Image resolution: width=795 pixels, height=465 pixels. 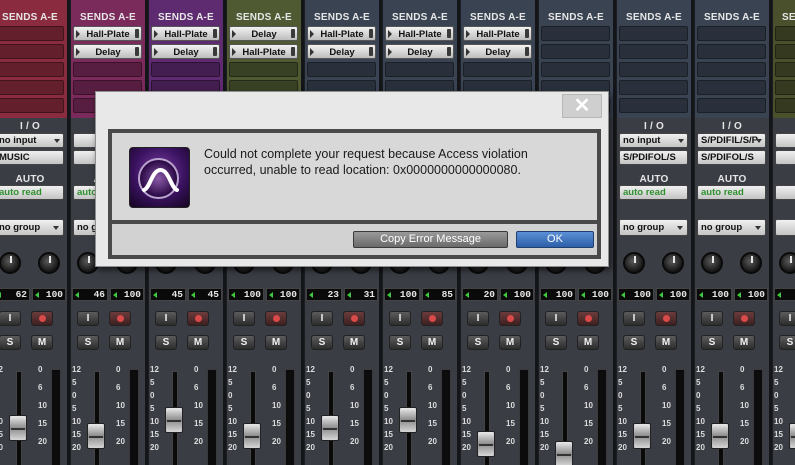 I want to click on input-selector: no input, so click(x=653, y=140).